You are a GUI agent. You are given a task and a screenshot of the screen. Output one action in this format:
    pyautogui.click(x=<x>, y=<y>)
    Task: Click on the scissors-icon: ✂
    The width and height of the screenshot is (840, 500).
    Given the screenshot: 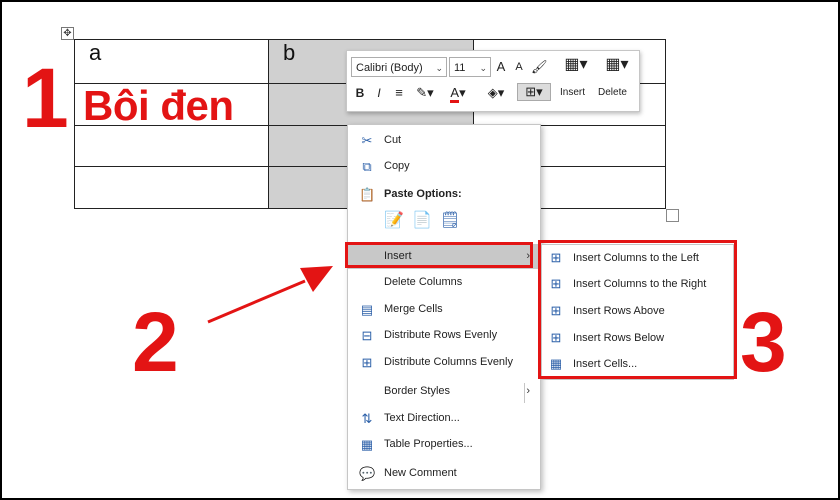 What is the action you would take?
    pyautogui.click(x=367, y=140)
    